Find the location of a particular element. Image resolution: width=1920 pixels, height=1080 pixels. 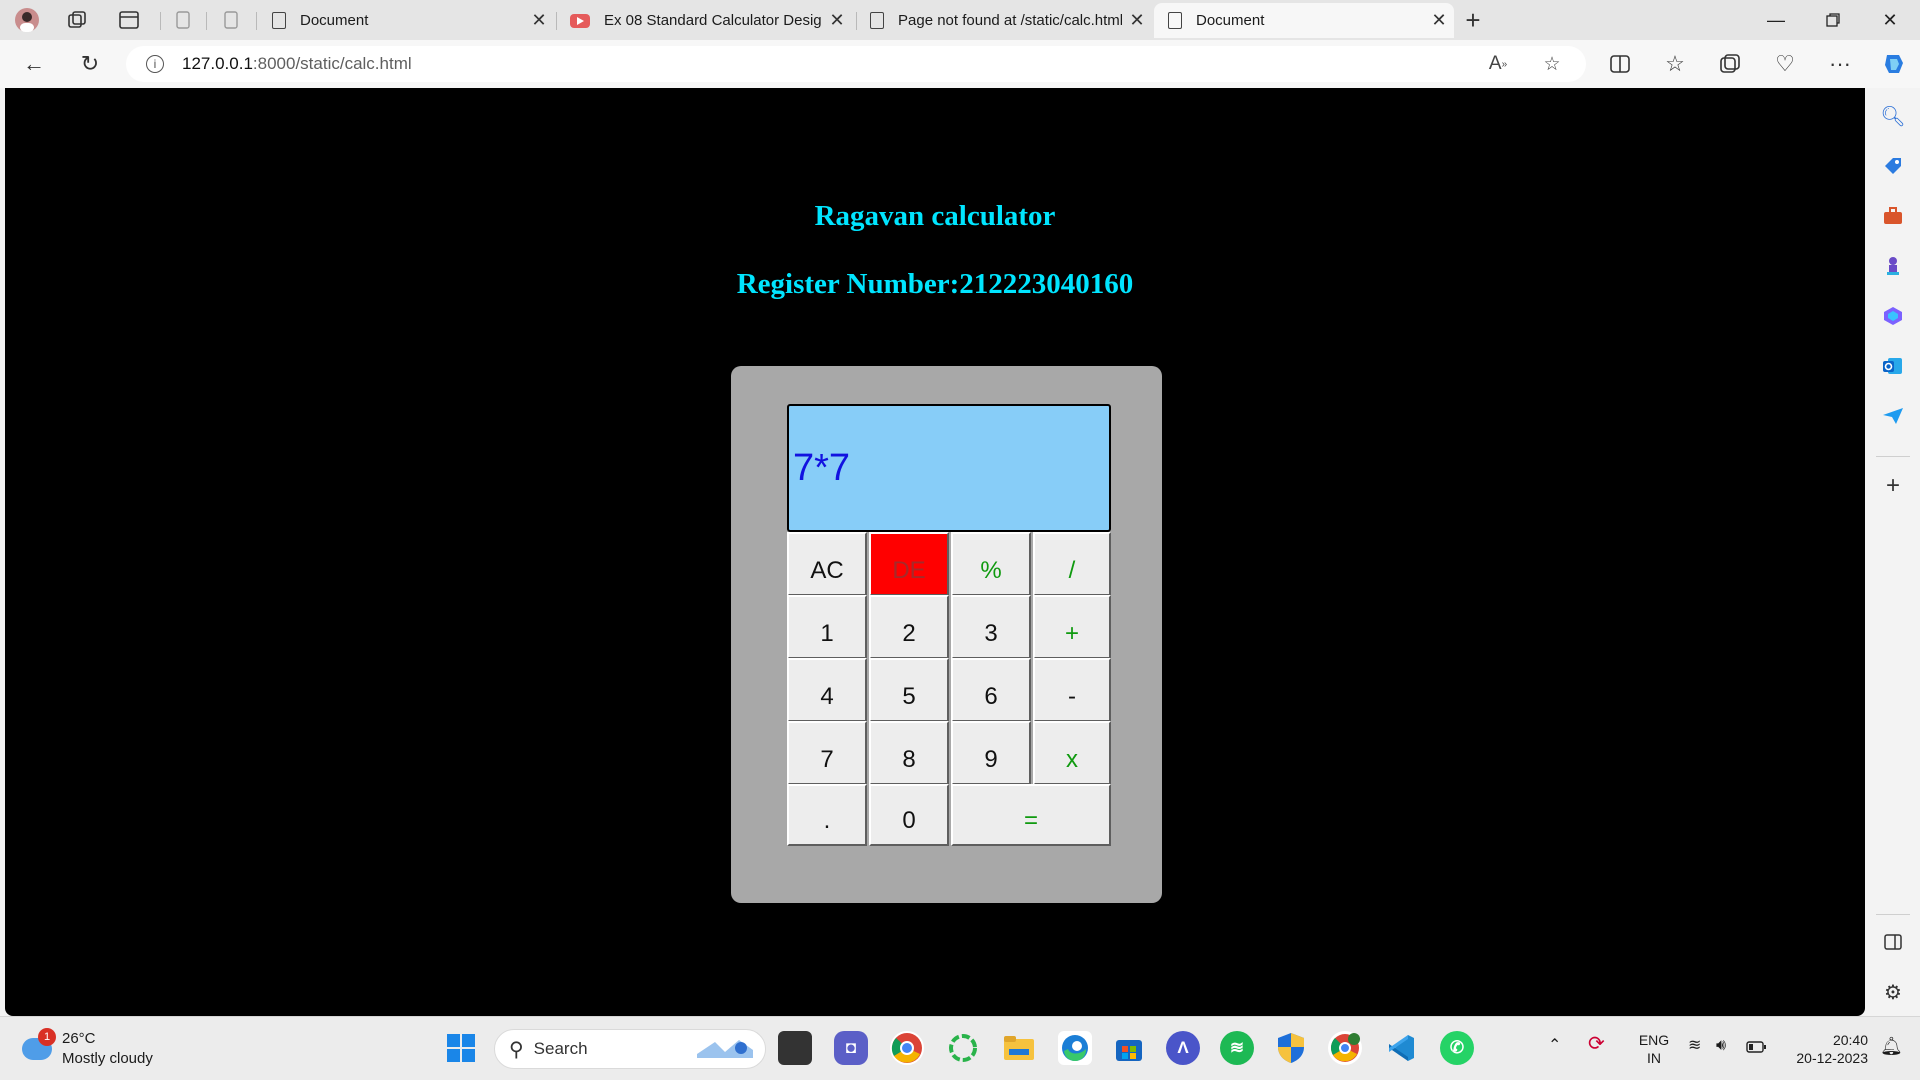

shopping-tag-icon is located at coordinates (1893, 166).